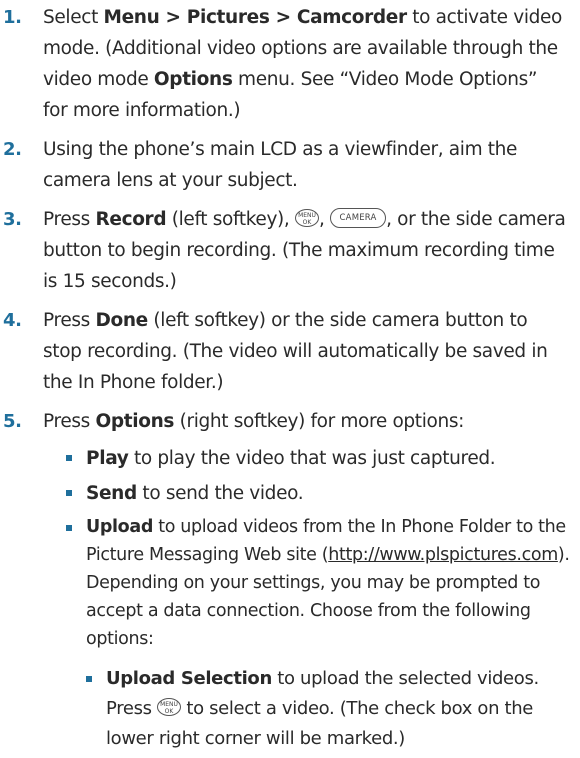  I want to click on step-number: 1., so click(12, 17).